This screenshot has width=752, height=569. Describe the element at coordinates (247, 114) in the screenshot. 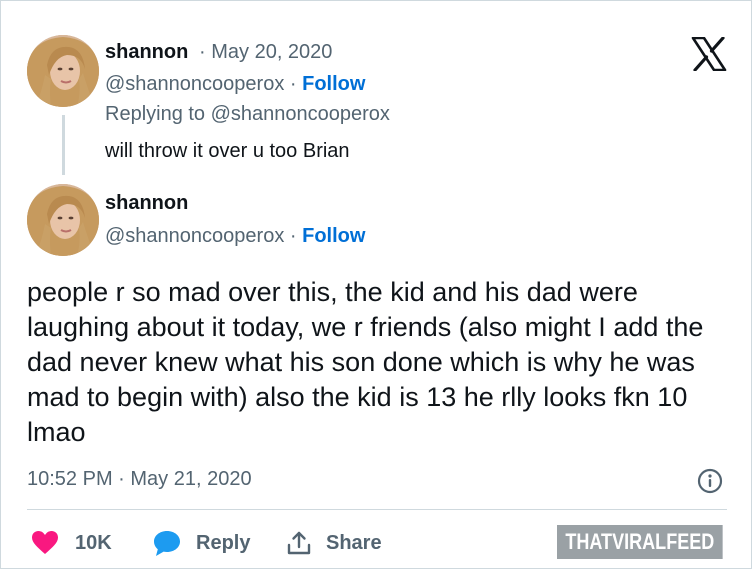

I see `replying-to-label: Replying to @shannoncooperox` at that location.